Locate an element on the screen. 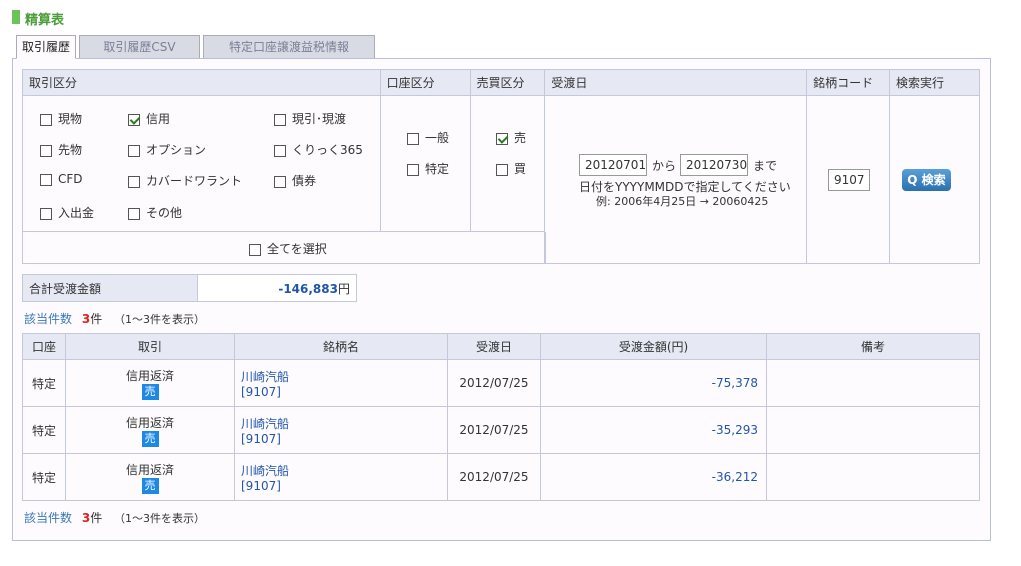  option-label: 現物 is located at coordinates (70, 119).